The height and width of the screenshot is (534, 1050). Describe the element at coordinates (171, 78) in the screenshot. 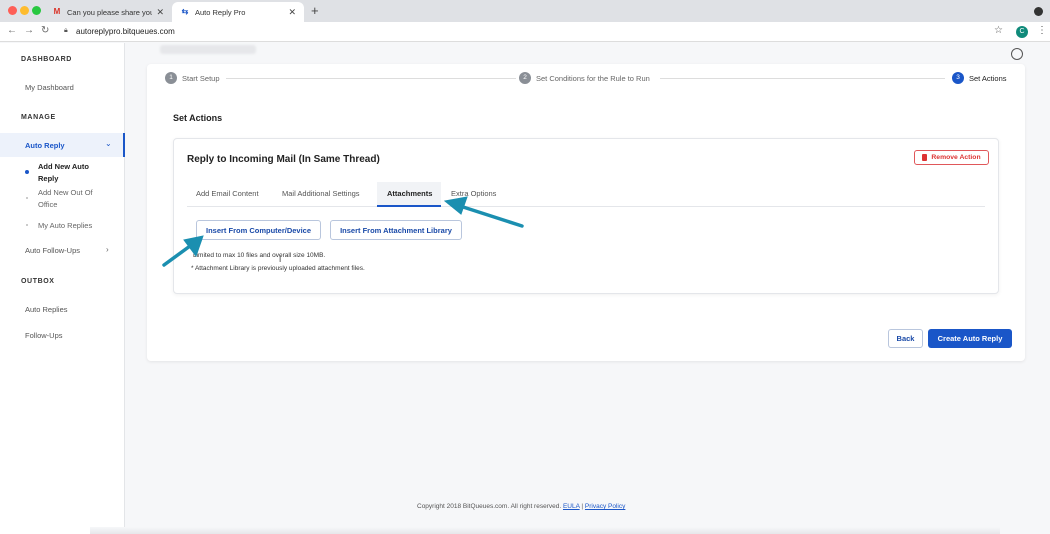

I see `step-1-circle: 1` at that location.